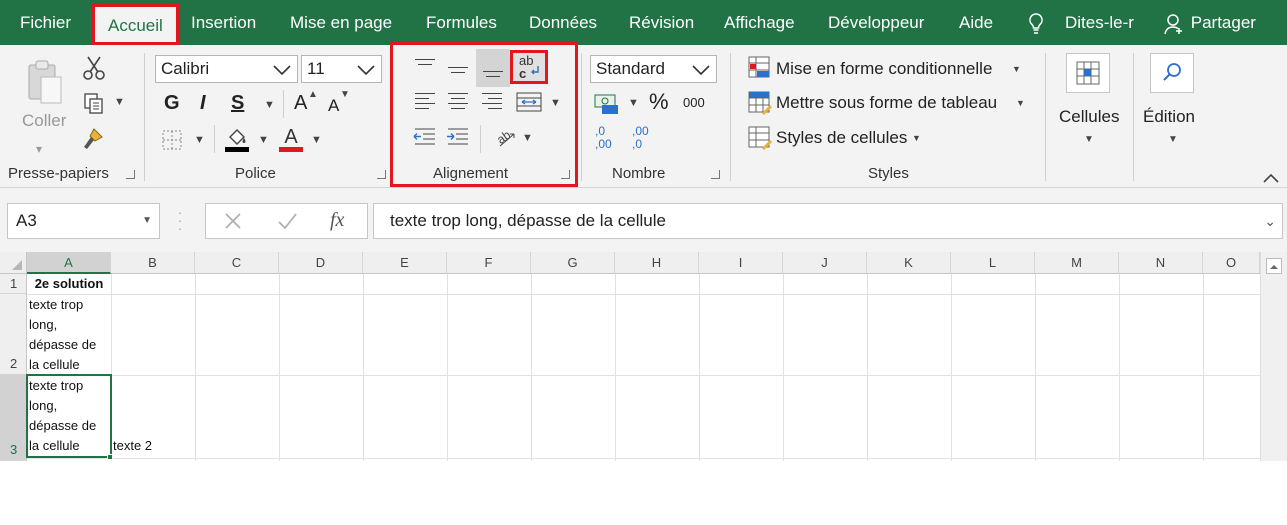 The image size is (1287, 525). Describe the element at coordinates (130, 174) in the screenshot. I see `clipboard-launcher-icon` at that location.